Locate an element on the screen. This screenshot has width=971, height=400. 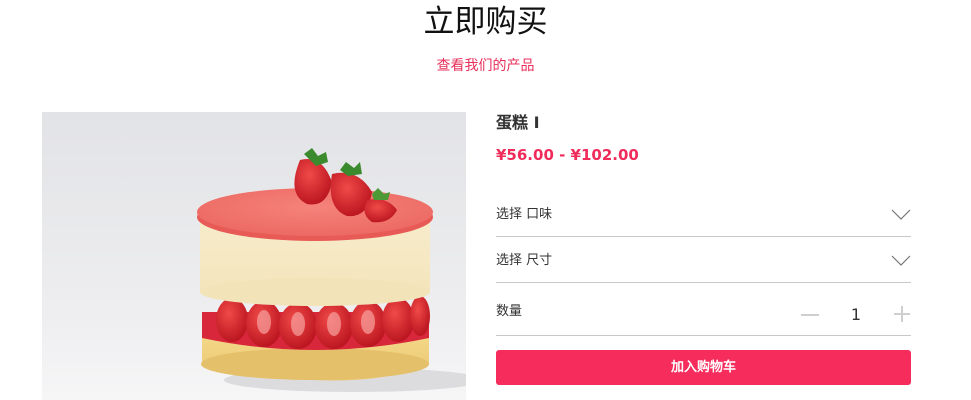
quantity-input is located at coordinates (856, 315).